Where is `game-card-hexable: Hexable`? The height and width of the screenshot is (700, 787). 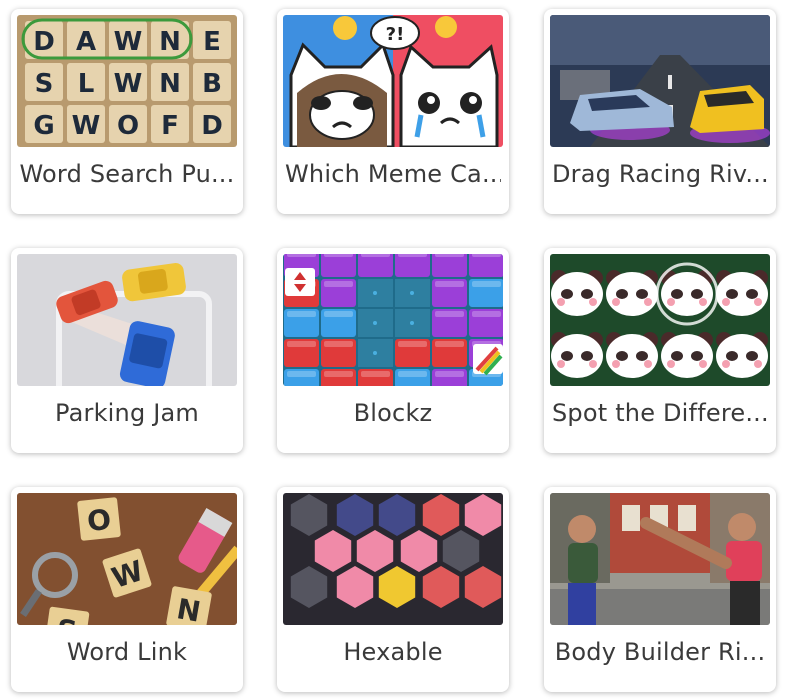 game-card-hexable: Hexable is located at coordinates (393, 589).